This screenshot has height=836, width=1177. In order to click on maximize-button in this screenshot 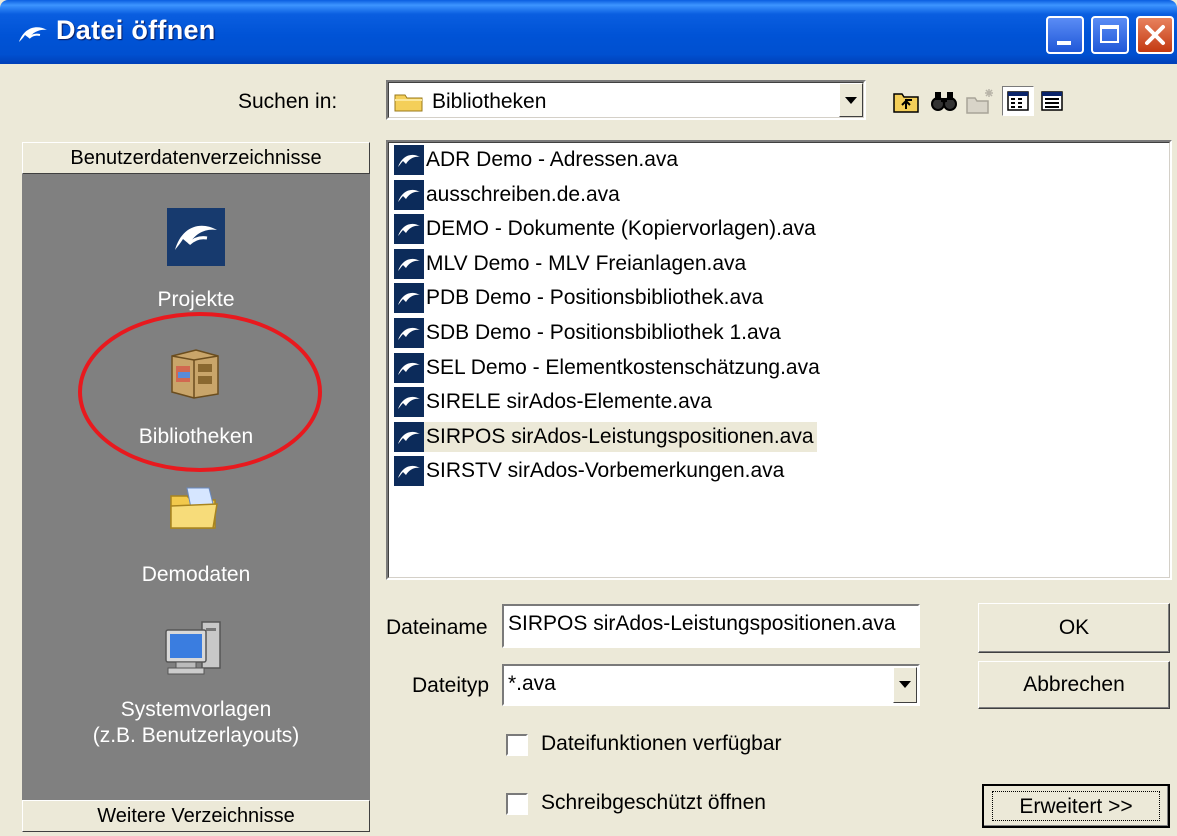, I will do `click(1110, 35)`.